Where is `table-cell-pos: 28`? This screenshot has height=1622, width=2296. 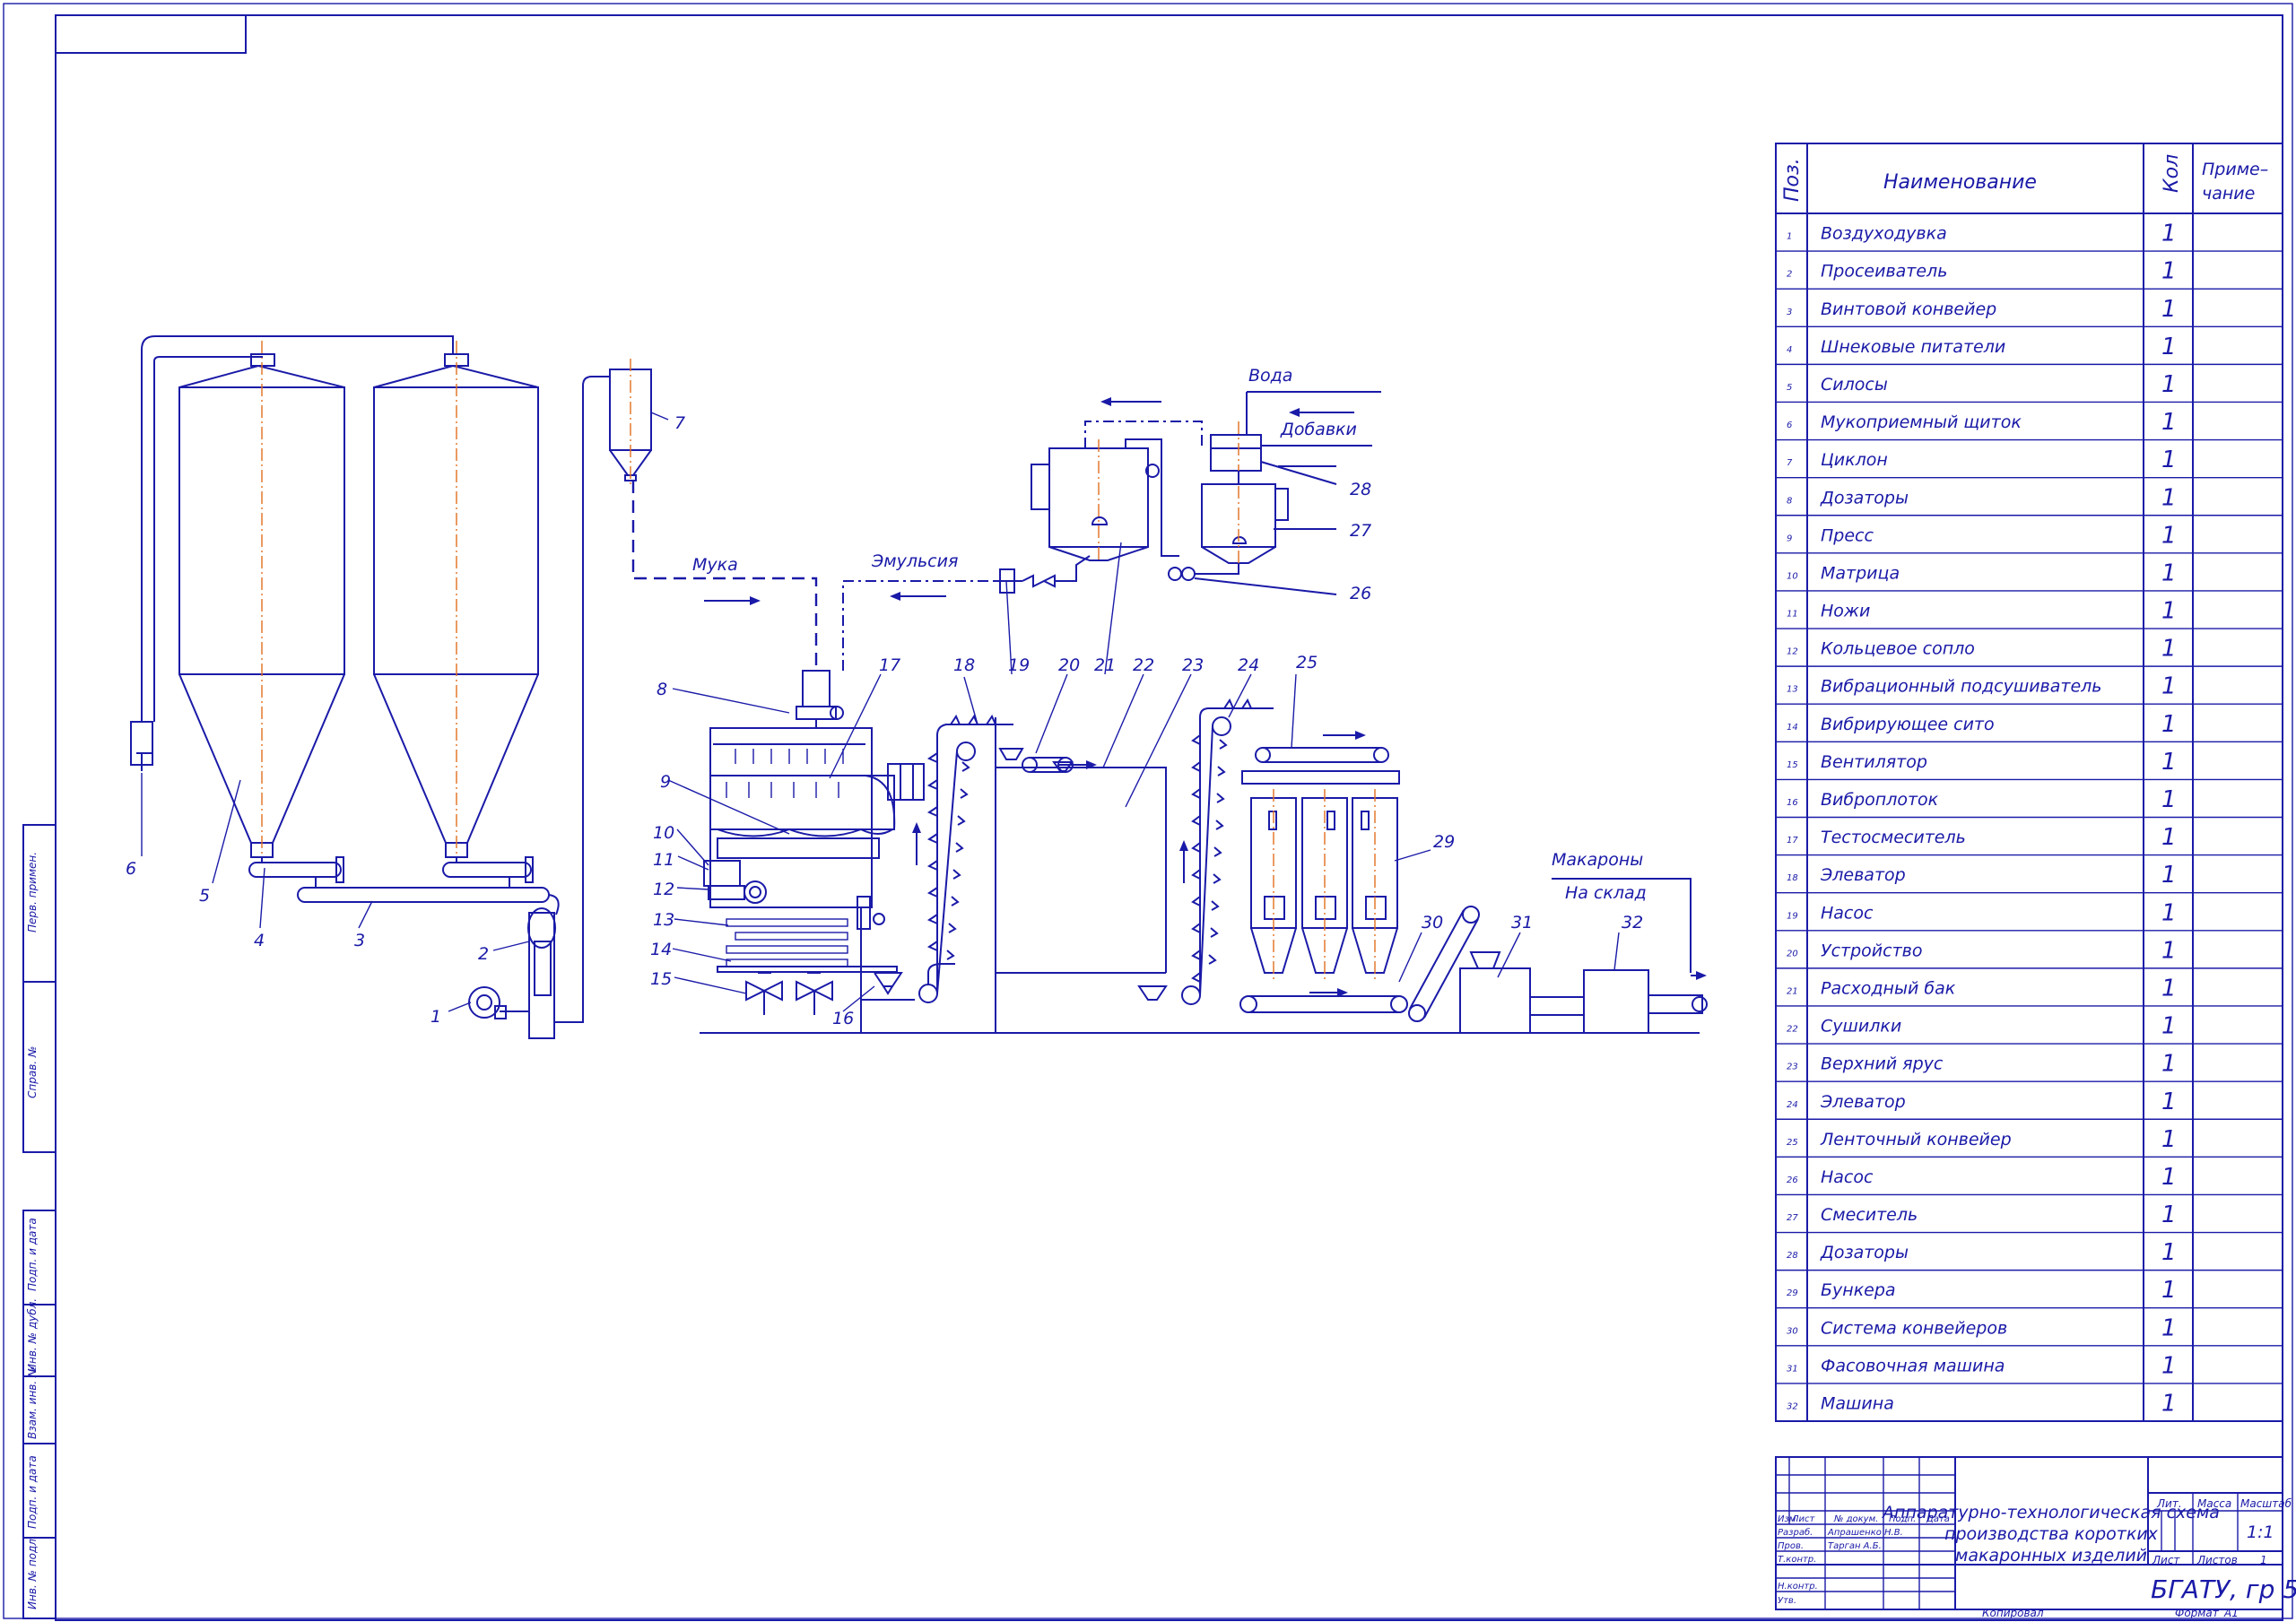 table-cell-pos: 28 is located at coordinates (1792, 1256).